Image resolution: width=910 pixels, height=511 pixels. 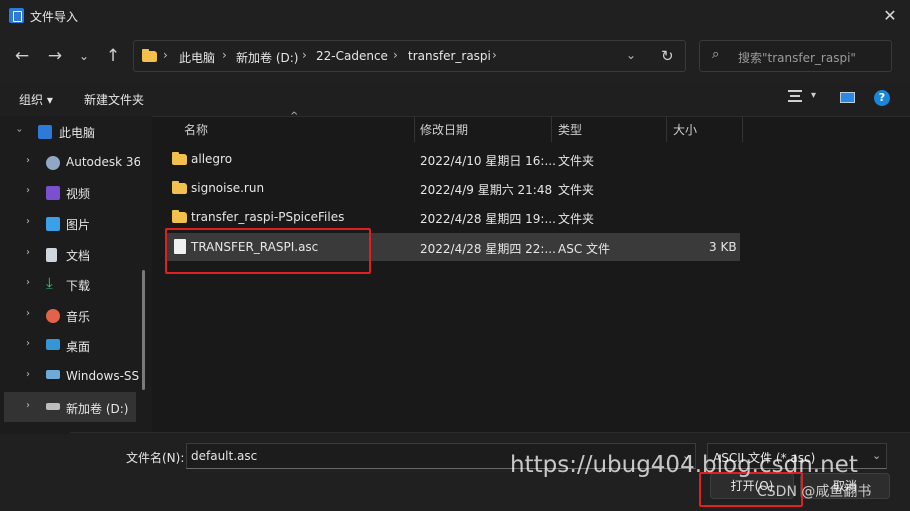 What do you see at coordinates (78, 347) in the screenshot?
I see `sidebar-item-label: 桌面` at bounding box center [78, 347].